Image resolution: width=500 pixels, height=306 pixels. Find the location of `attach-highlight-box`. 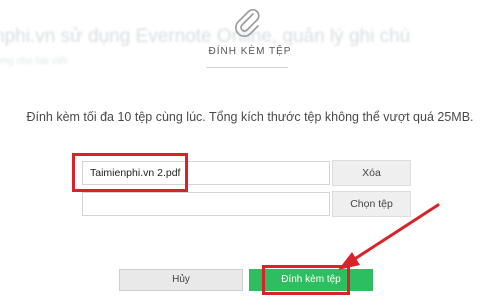

attach-highlight-box is located at coordinates (306, 280).